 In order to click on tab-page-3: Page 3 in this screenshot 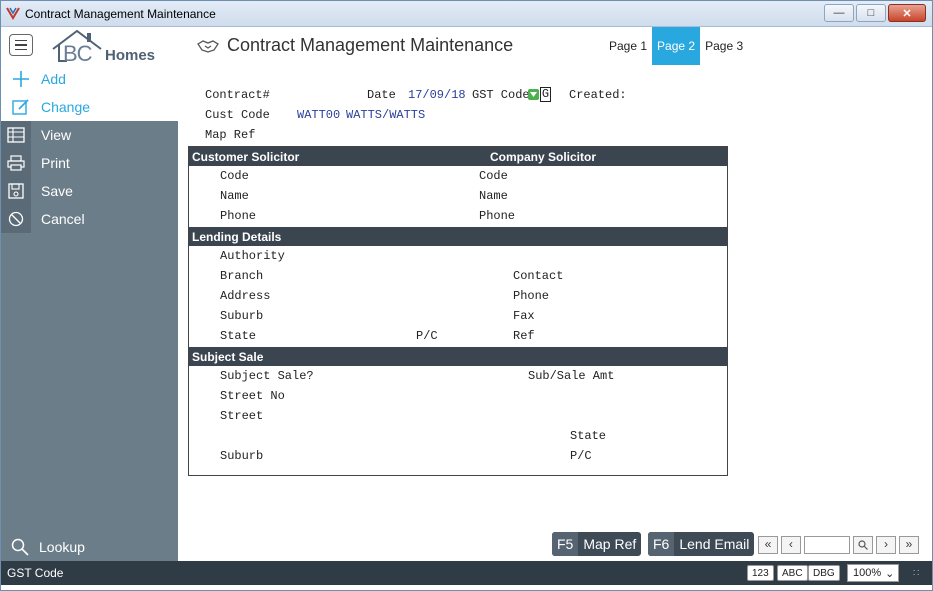, I will do `click(724, 46)`.